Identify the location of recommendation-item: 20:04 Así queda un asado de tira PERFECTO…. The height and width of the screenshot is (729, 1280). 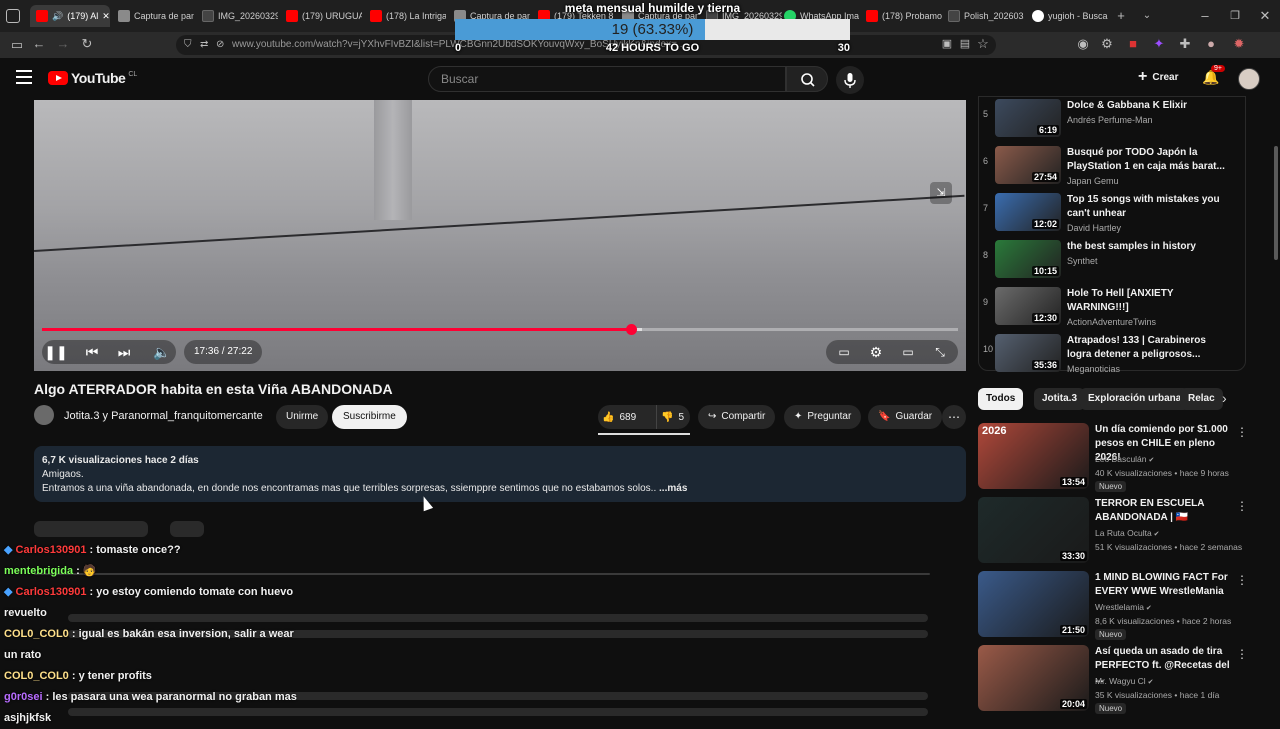
(1113, 679).